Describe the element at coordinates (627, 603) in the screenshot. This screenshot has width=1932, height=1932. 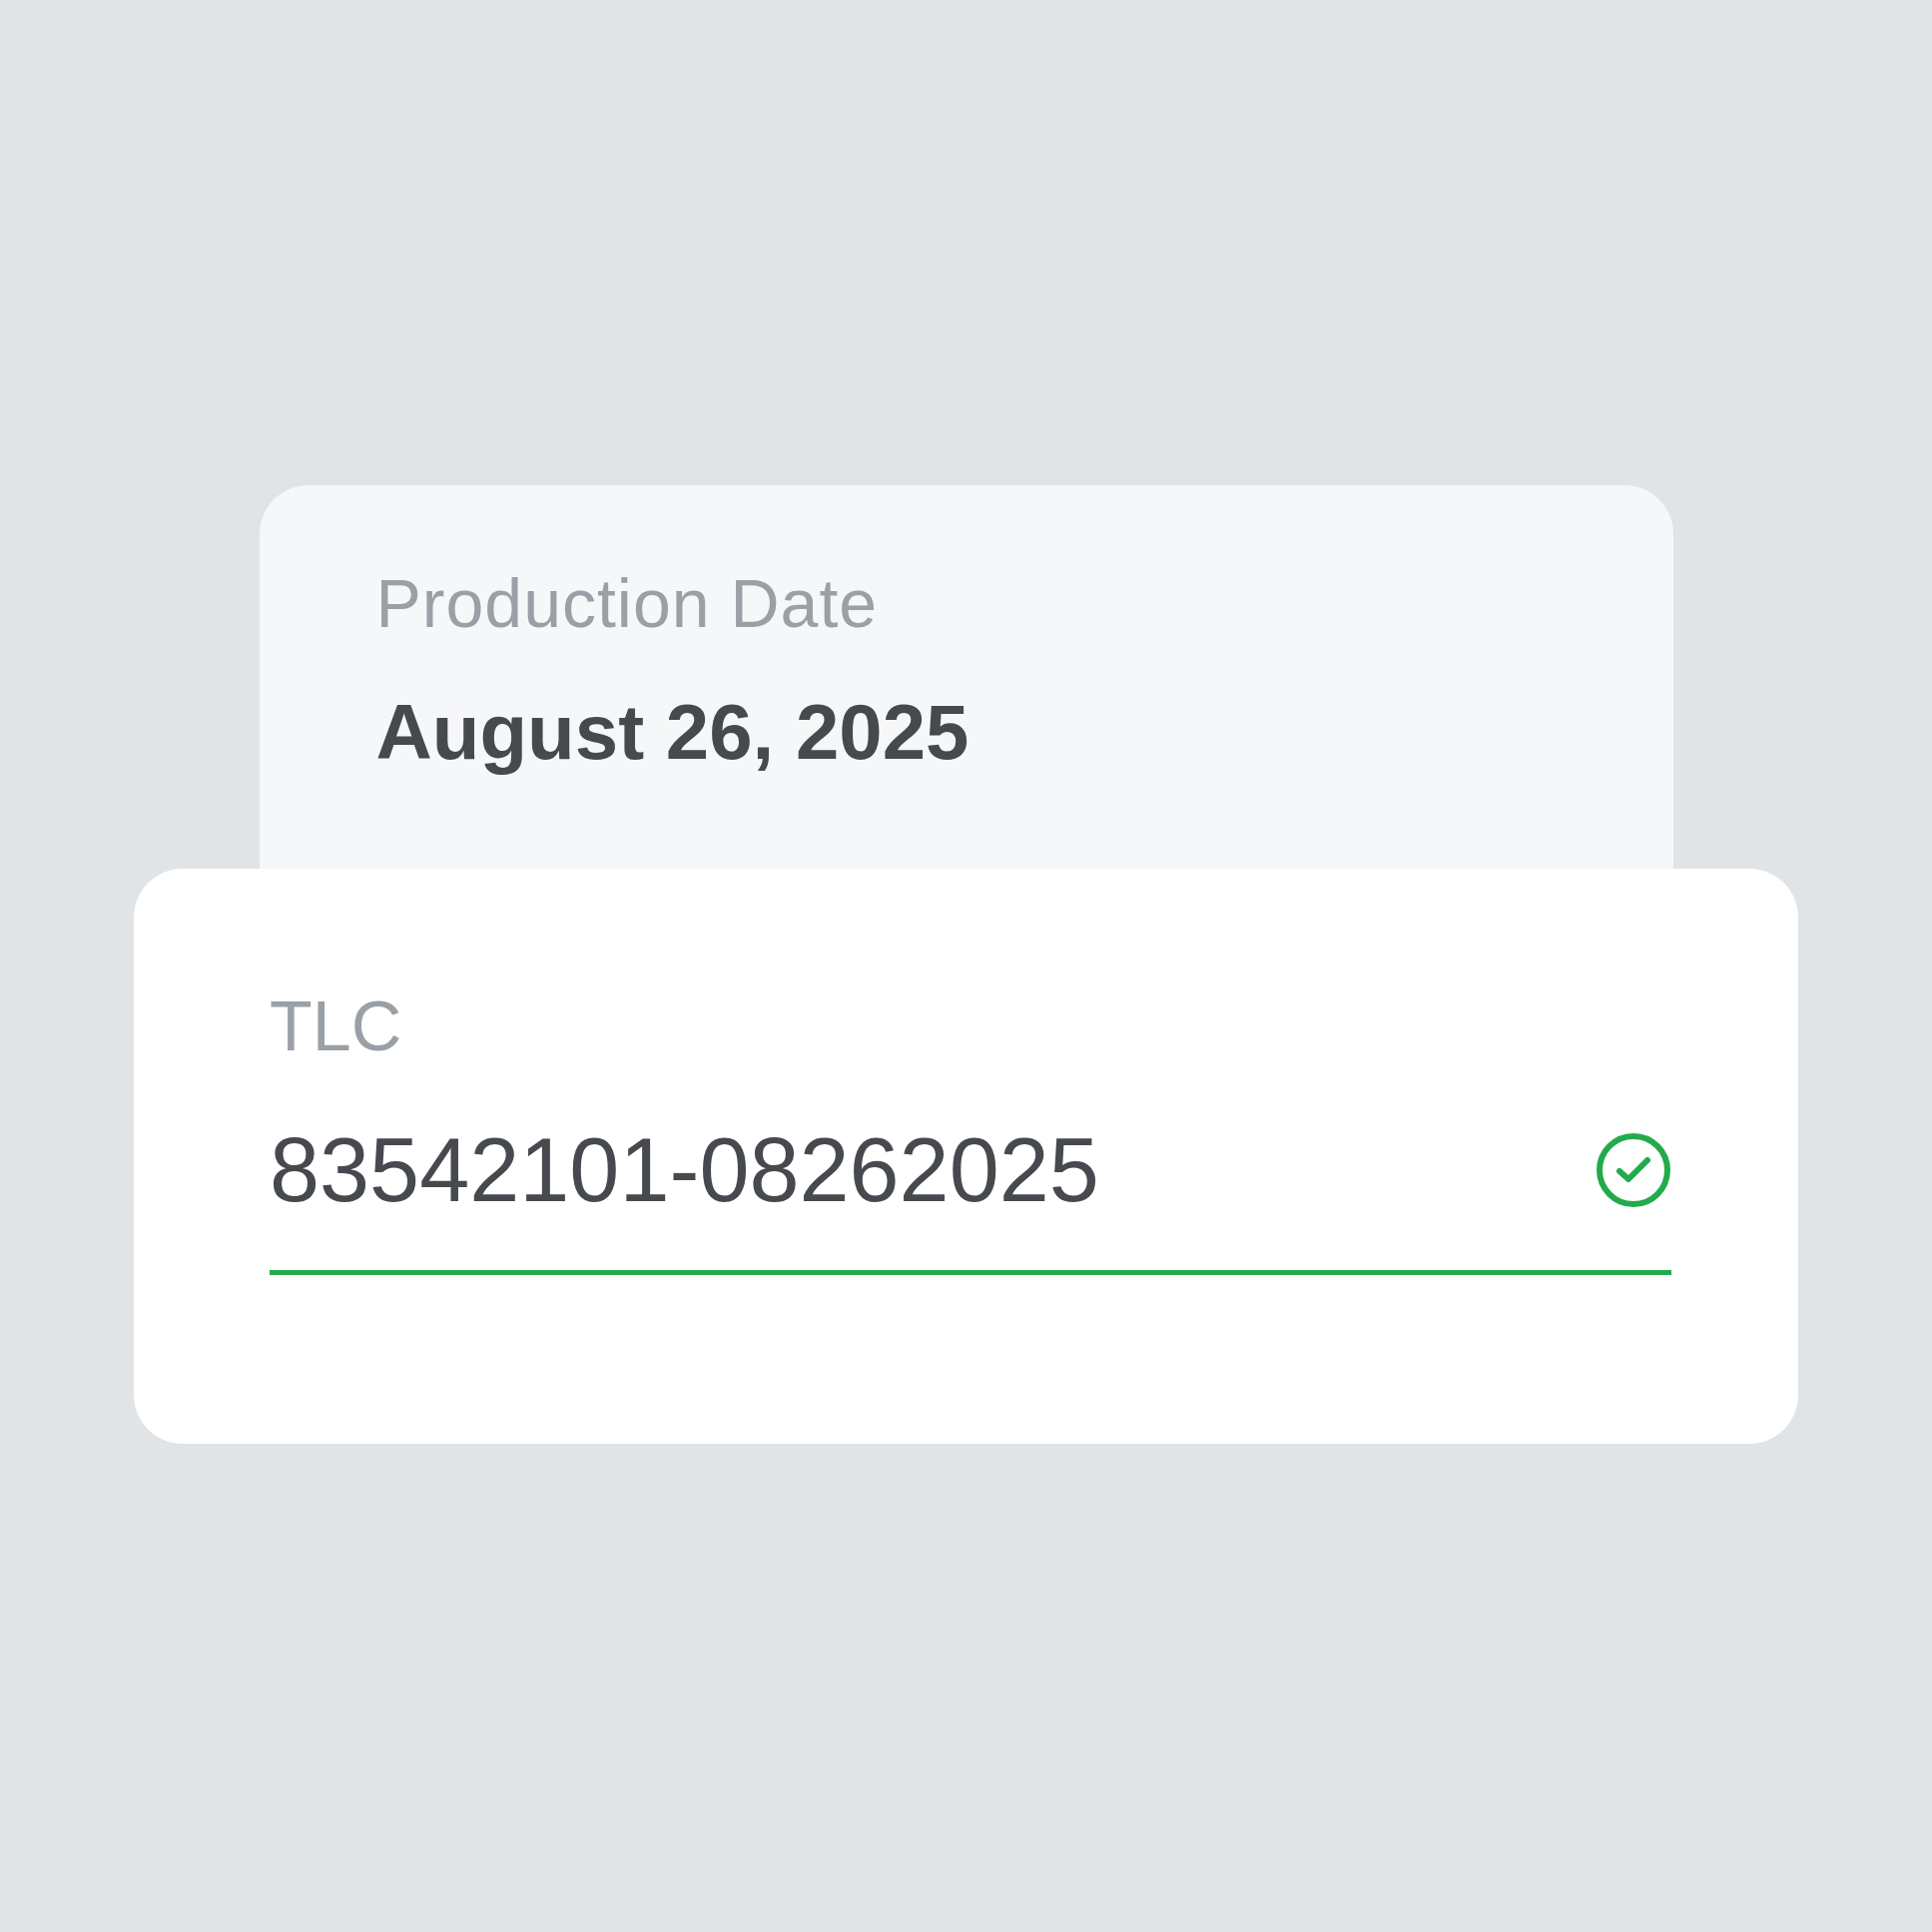
I see `field-label: Production Date` at that location.